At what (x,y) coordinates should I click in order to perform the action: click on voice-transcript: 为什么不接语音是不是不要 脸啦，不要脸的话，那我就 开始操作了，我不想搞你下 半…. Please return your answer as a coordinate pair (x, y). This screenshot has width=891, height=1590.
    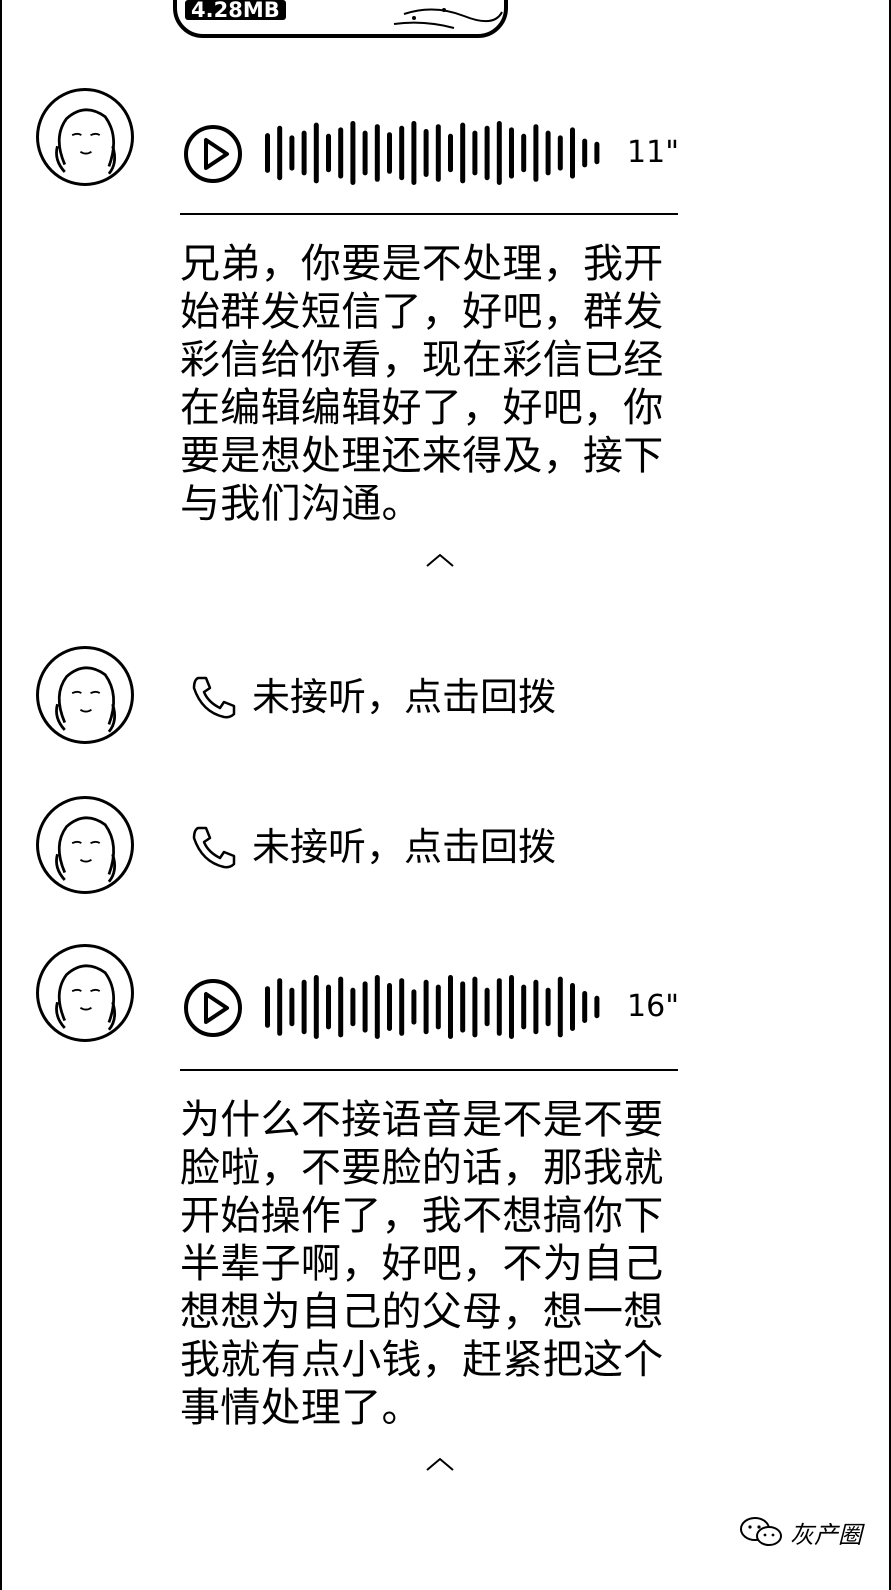
    Looking at the image, I should click on (430, 1264).